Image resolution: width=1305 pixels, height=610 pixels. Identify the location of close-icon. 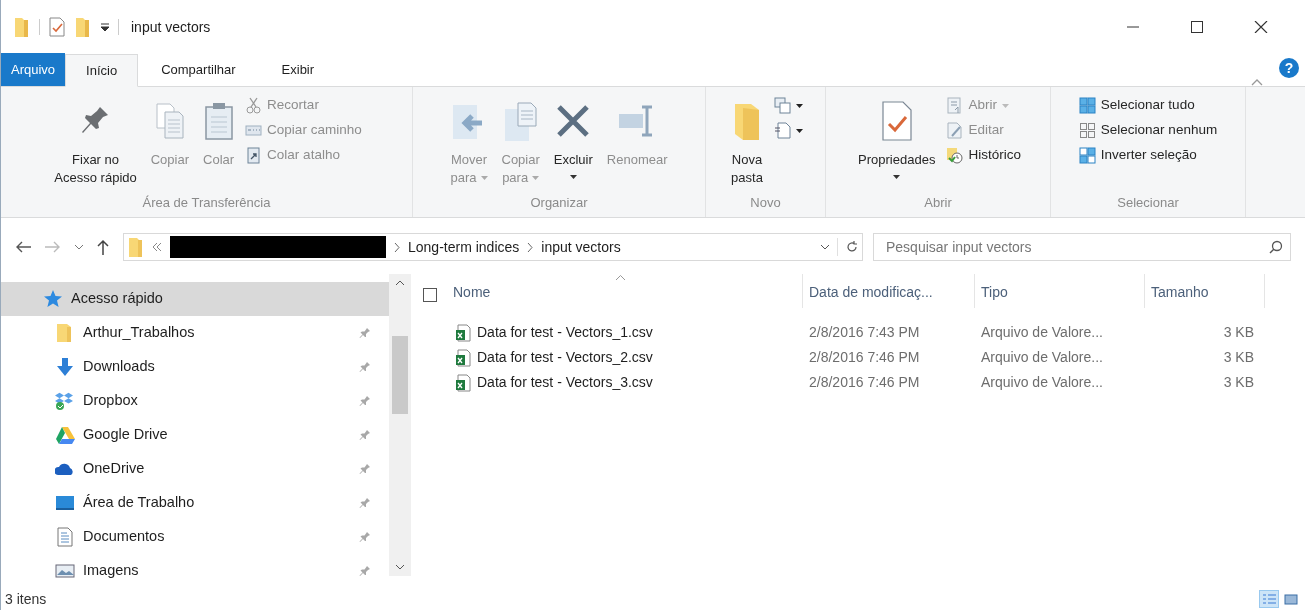
(1261, 27).